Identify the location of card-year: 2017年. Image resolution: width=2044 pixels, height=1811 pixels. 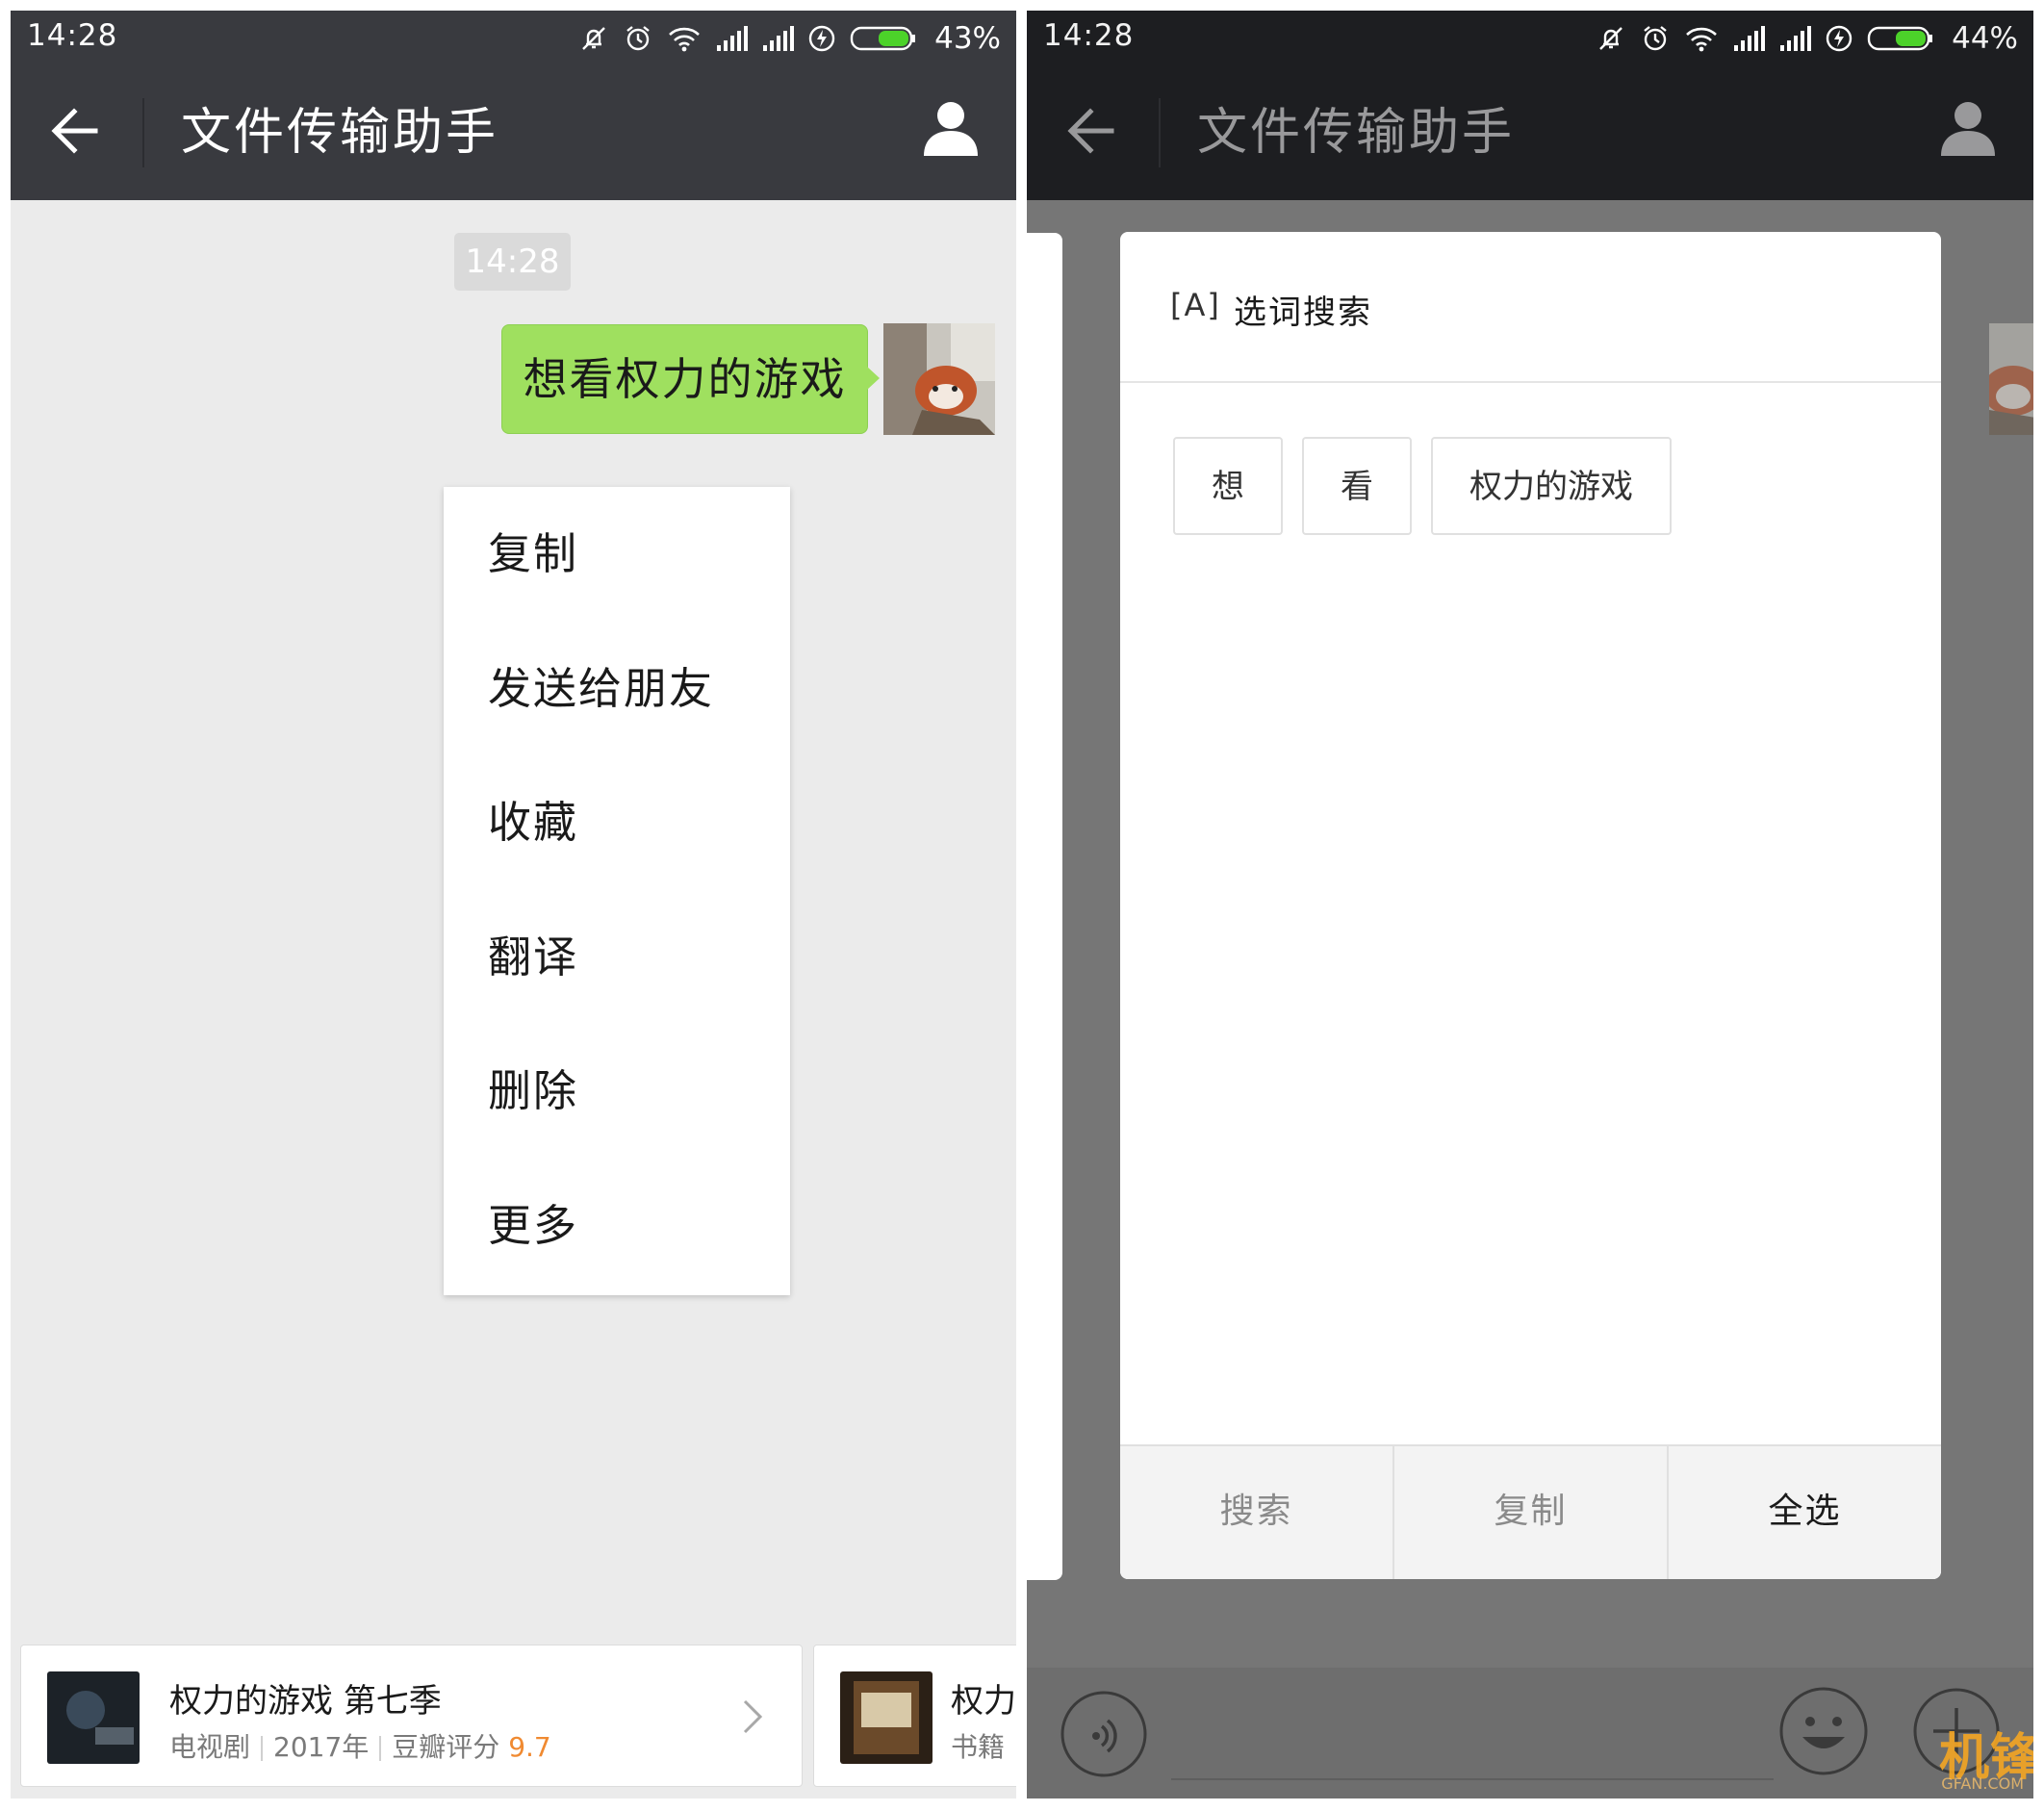
(321, 1747).